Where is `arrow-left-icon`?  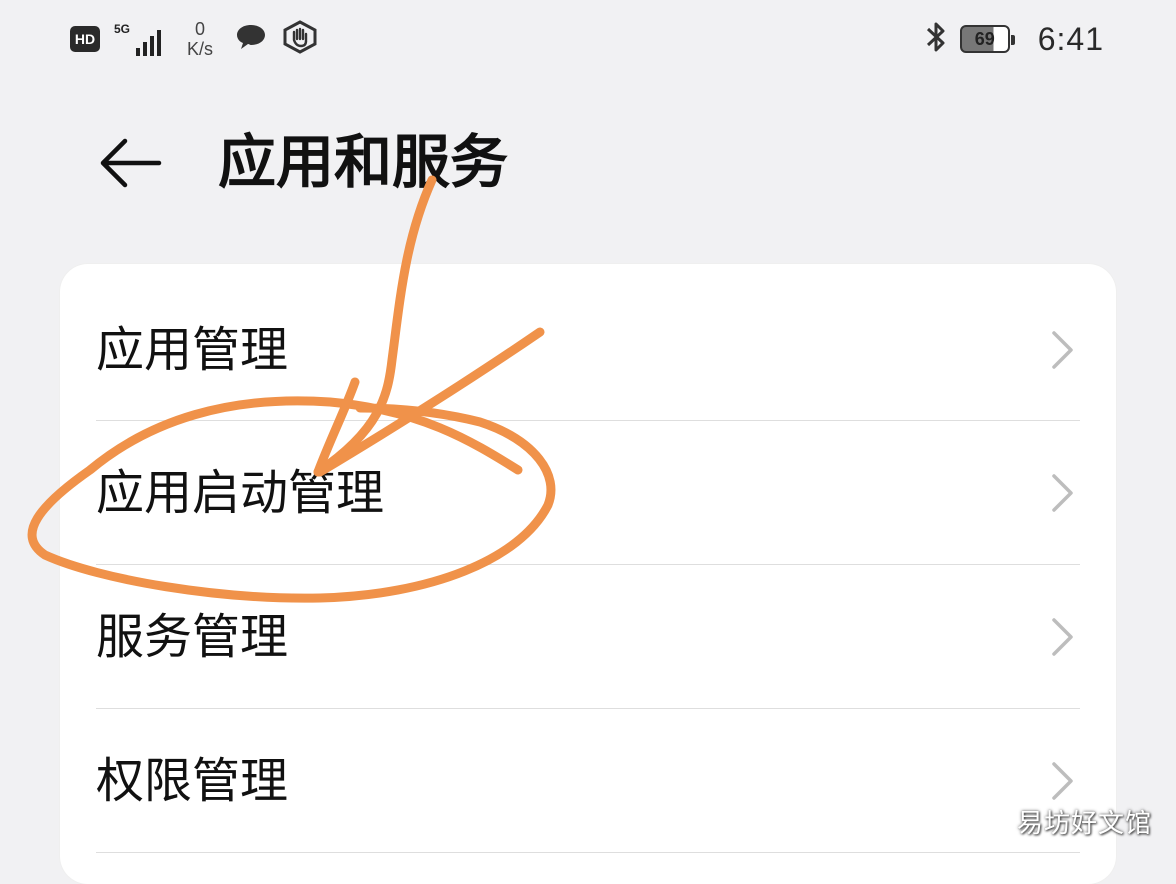
arrow-left-icon is located at coordinates (130, 165).